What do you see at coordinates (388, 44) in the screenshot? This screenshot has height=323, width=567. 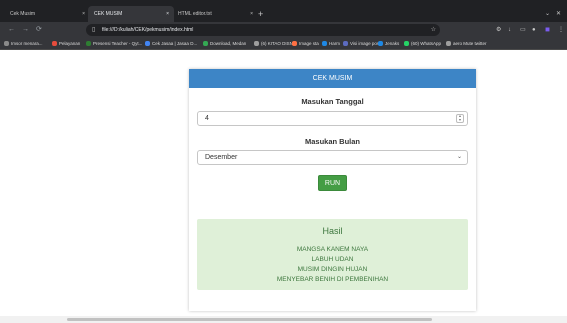 I see `bookmark-item: Jenaks` at bounding box center [388, 44].